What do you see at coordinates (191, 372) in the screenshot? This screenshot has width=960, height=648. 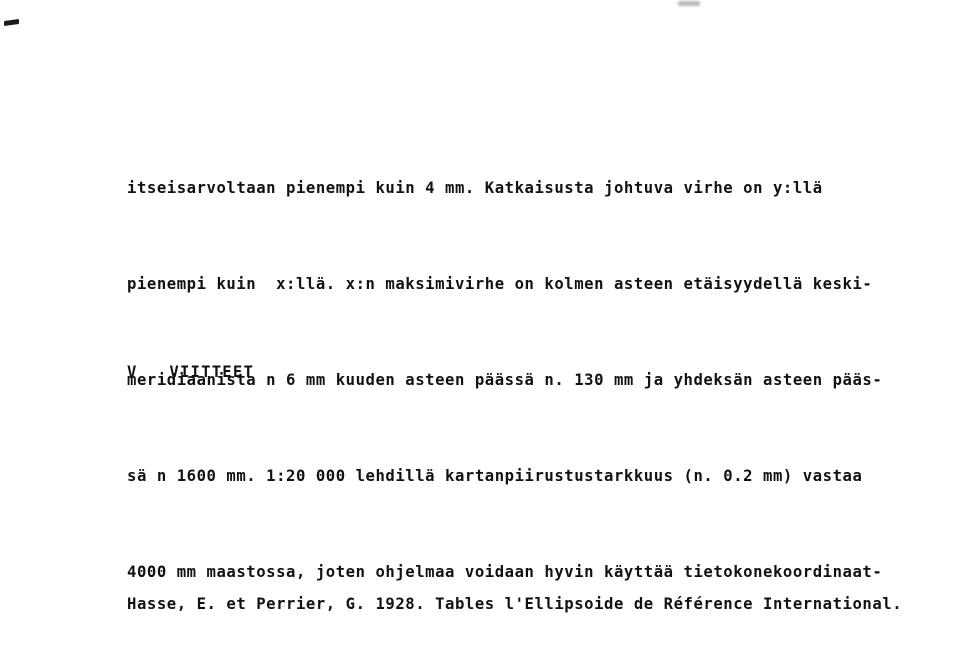 I see `section-heading: V VIITTEET` at bounding box center [191, 372].